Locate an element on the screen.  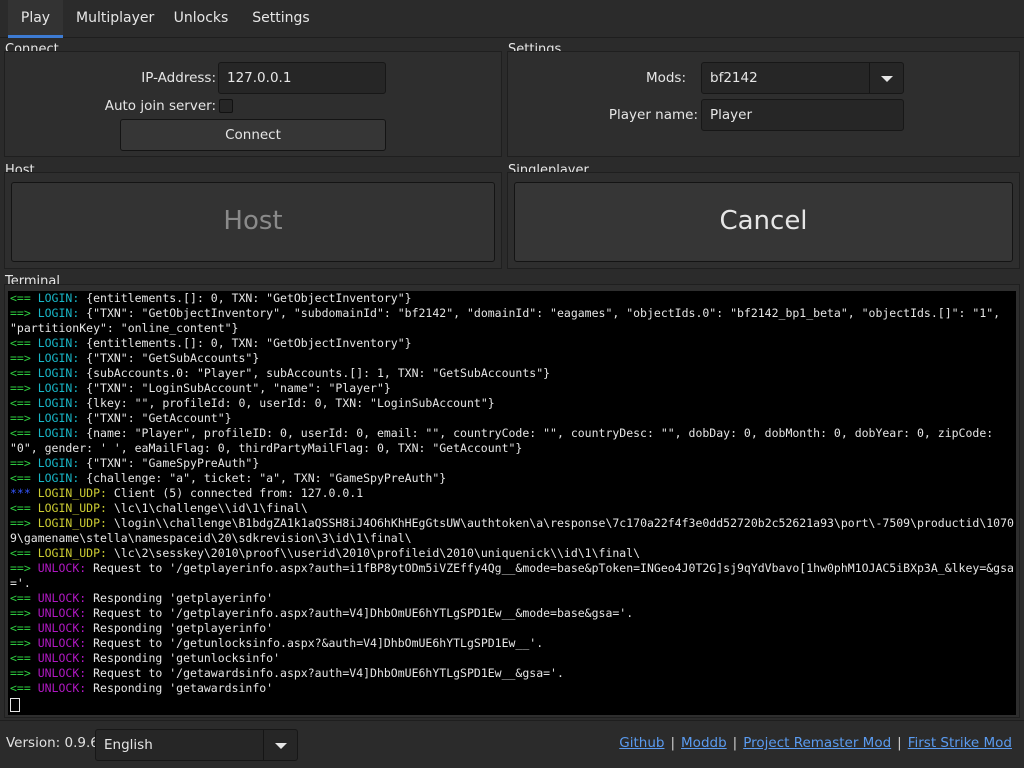
github-link: Github is located at coordinates (641, 743).